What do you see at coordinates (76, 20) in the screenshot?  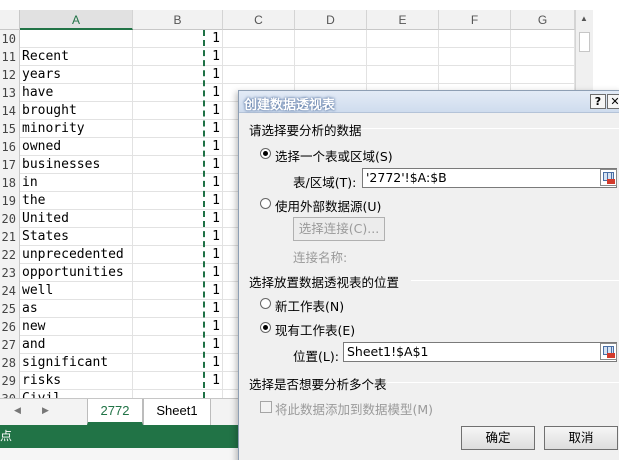 I see `column-header-a: A` at bounding box center [76, 20].